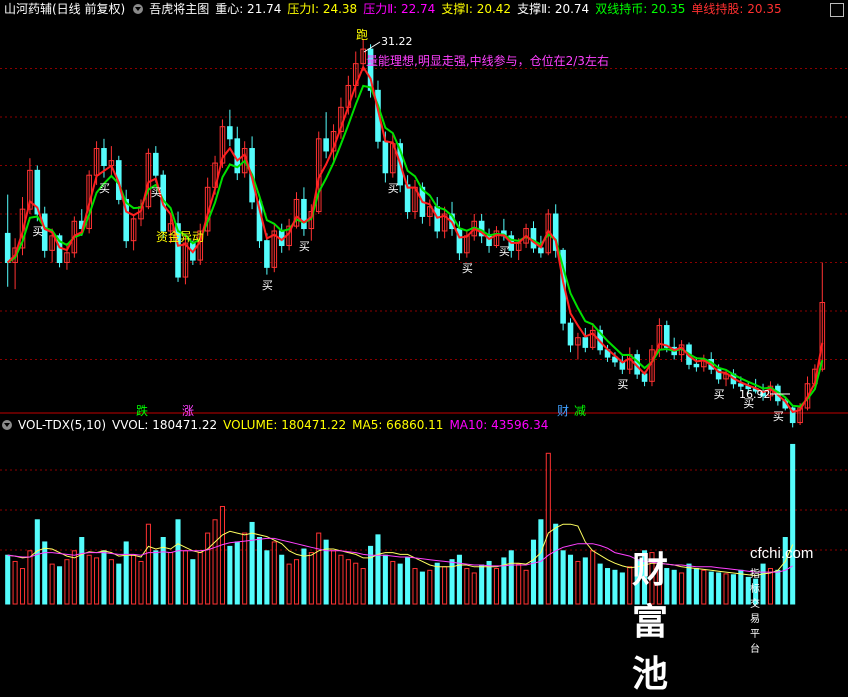 This screenshot has width=848, height=697. I want to click on stock-name: 山河药辅(日线 前复权), so click(64, 9).